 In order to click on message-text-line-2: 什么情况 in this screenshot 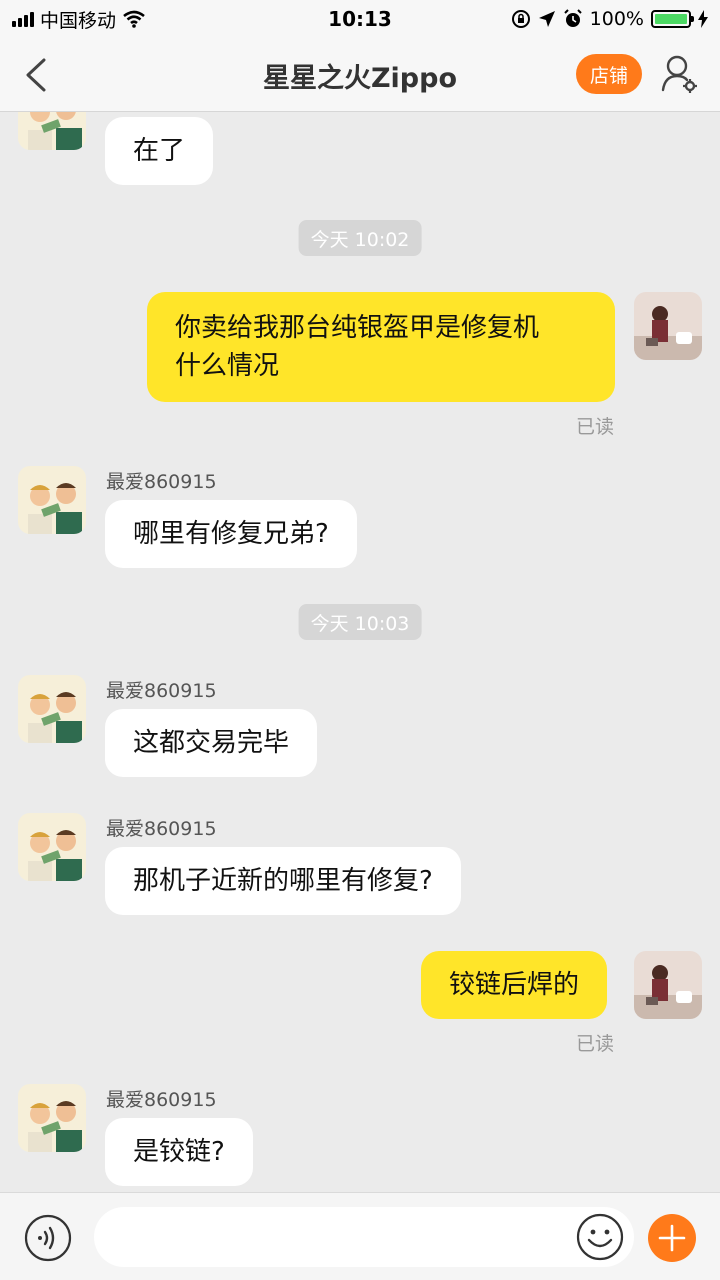, I will do `click(227, 366)`.